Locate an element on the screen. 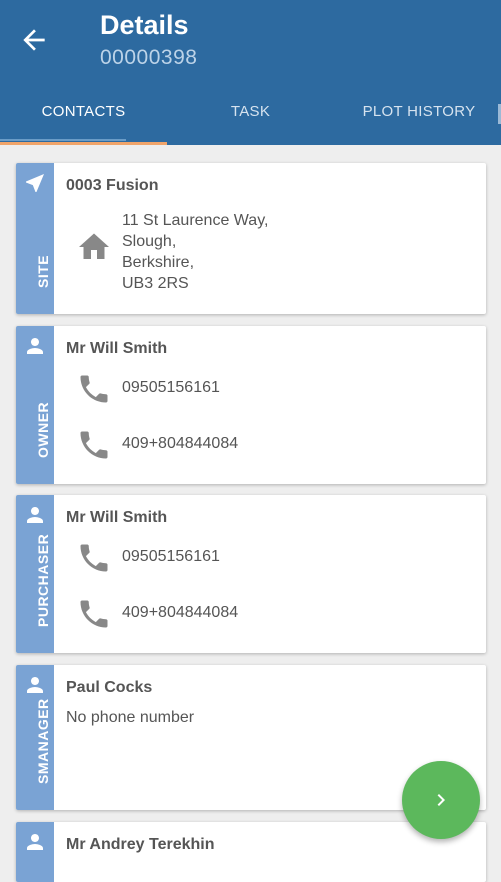  address-line: 11 St Laurence Way, is located at coordinates (195, 220).